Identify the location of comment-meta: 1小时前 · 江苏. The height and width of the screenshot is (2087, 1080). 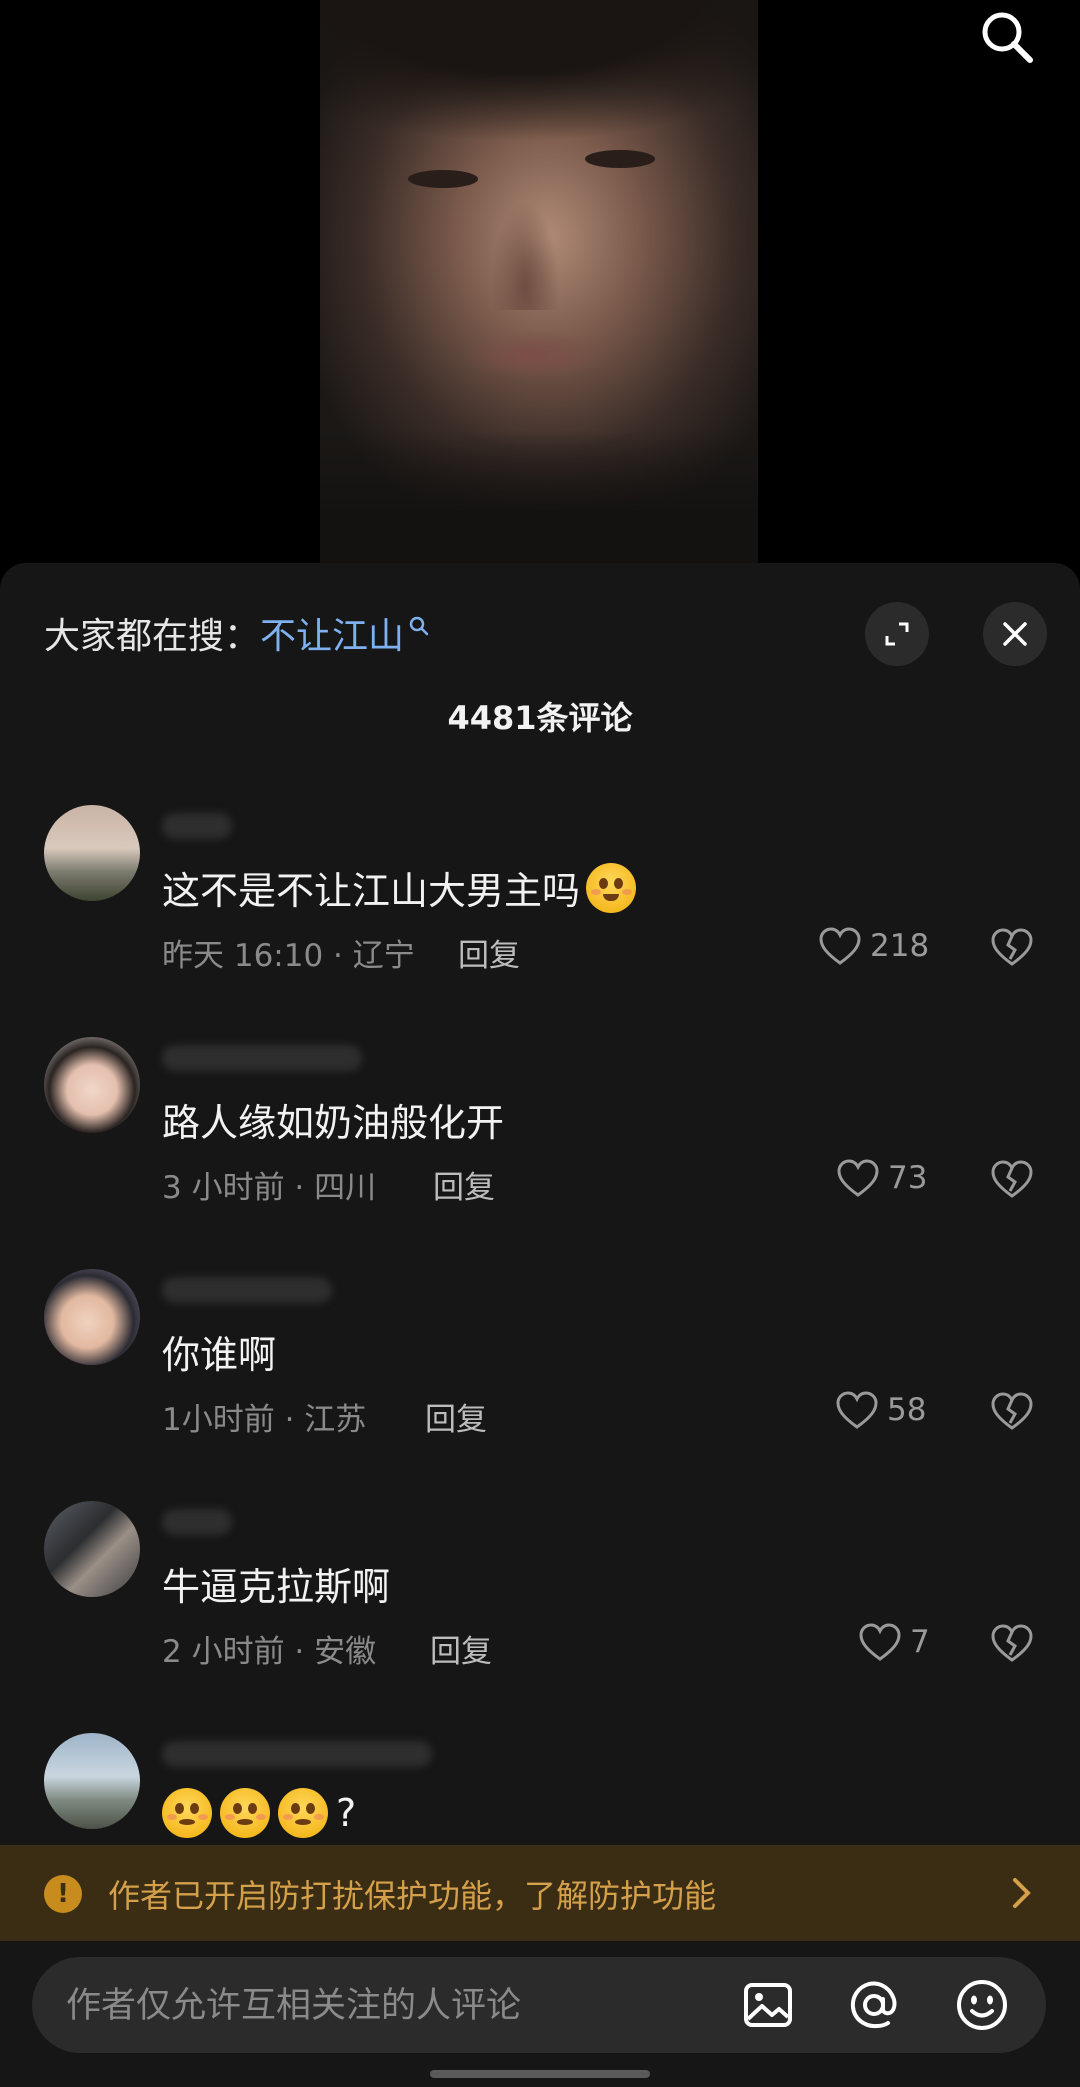
(264, 1420).